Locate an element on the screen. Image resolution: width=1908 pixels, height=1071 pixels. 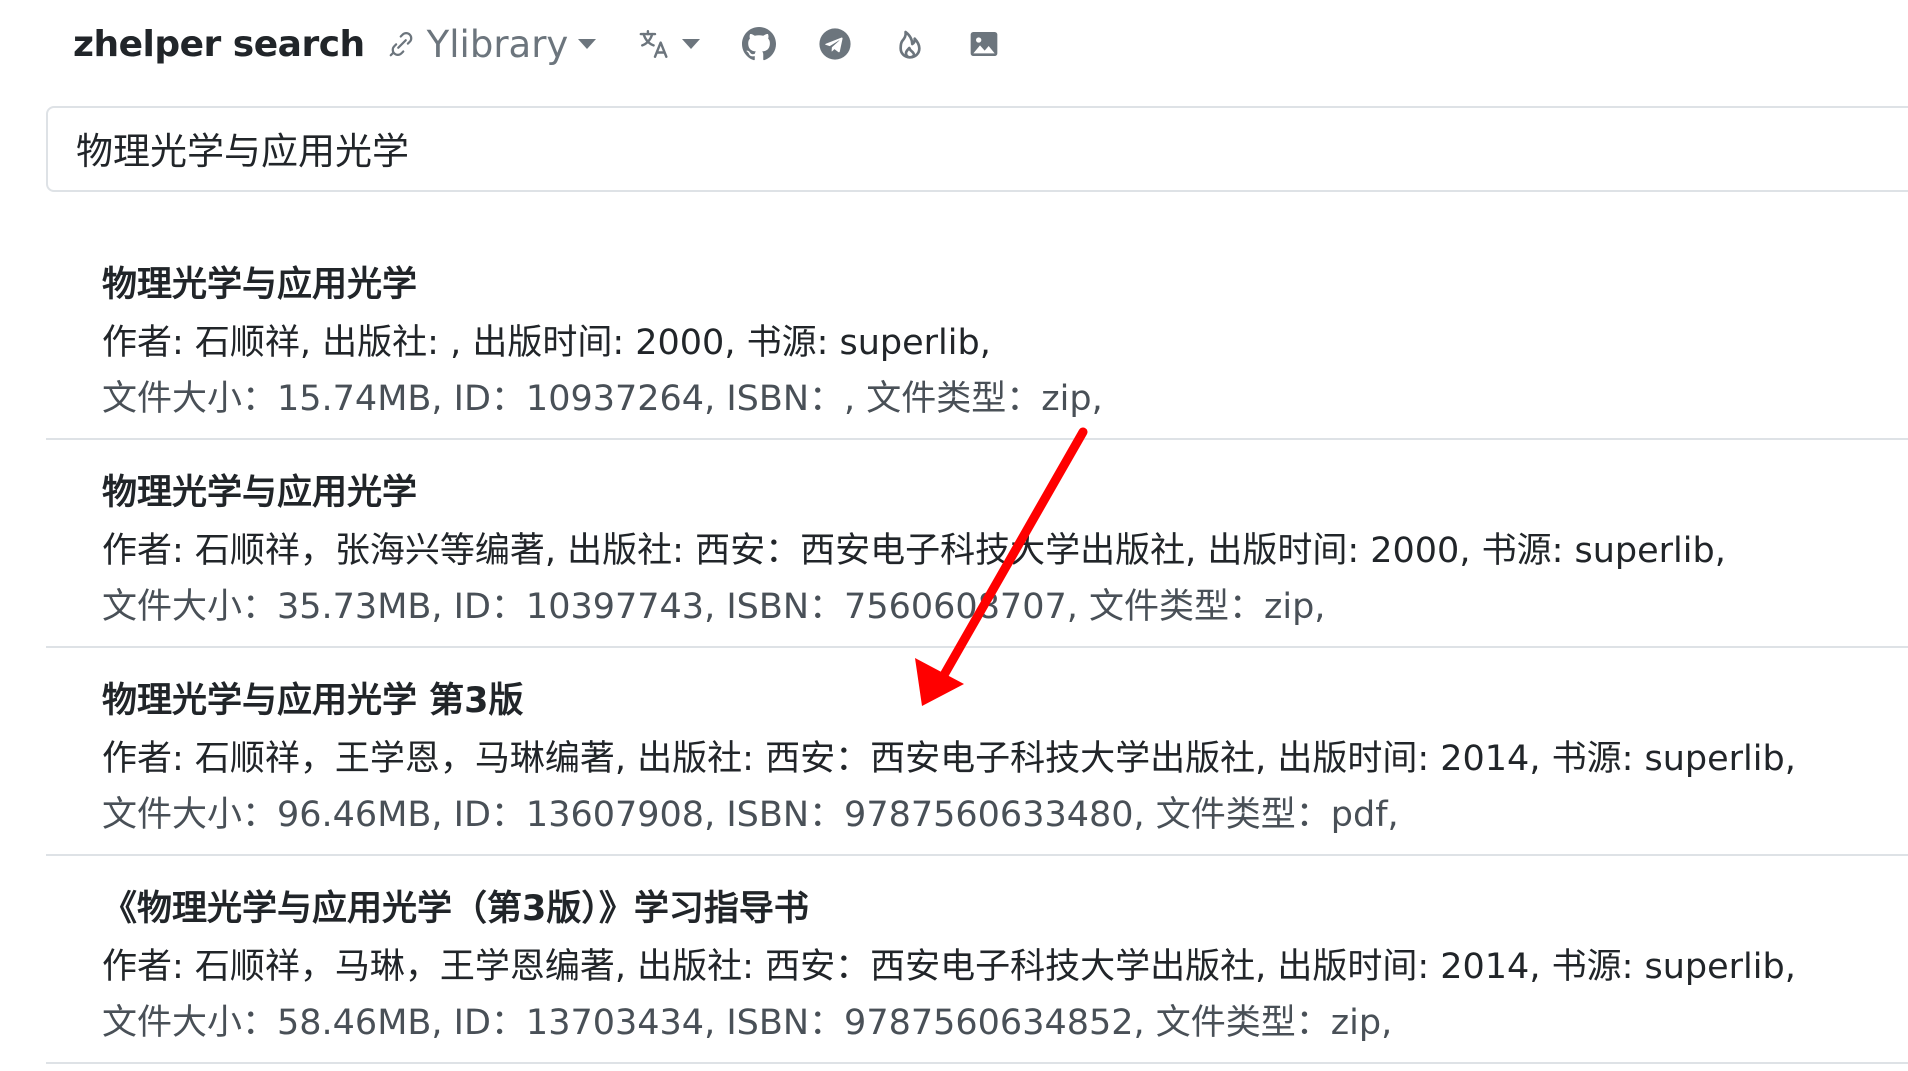
library-selector-label: Ylibrary is located at coordinates (497, 44).